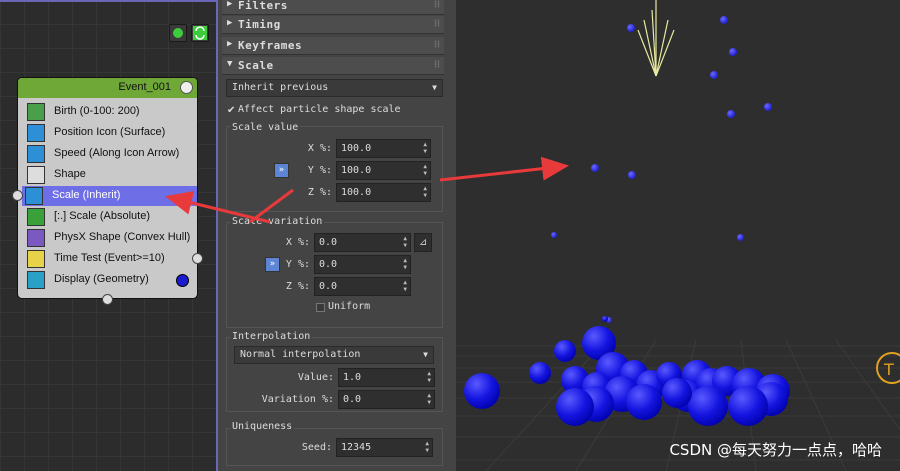  What do you see at coordinates (423, 242) in the screenshot?
I see `variation-curve-button: ⊿` at bounding box center [423, 242].